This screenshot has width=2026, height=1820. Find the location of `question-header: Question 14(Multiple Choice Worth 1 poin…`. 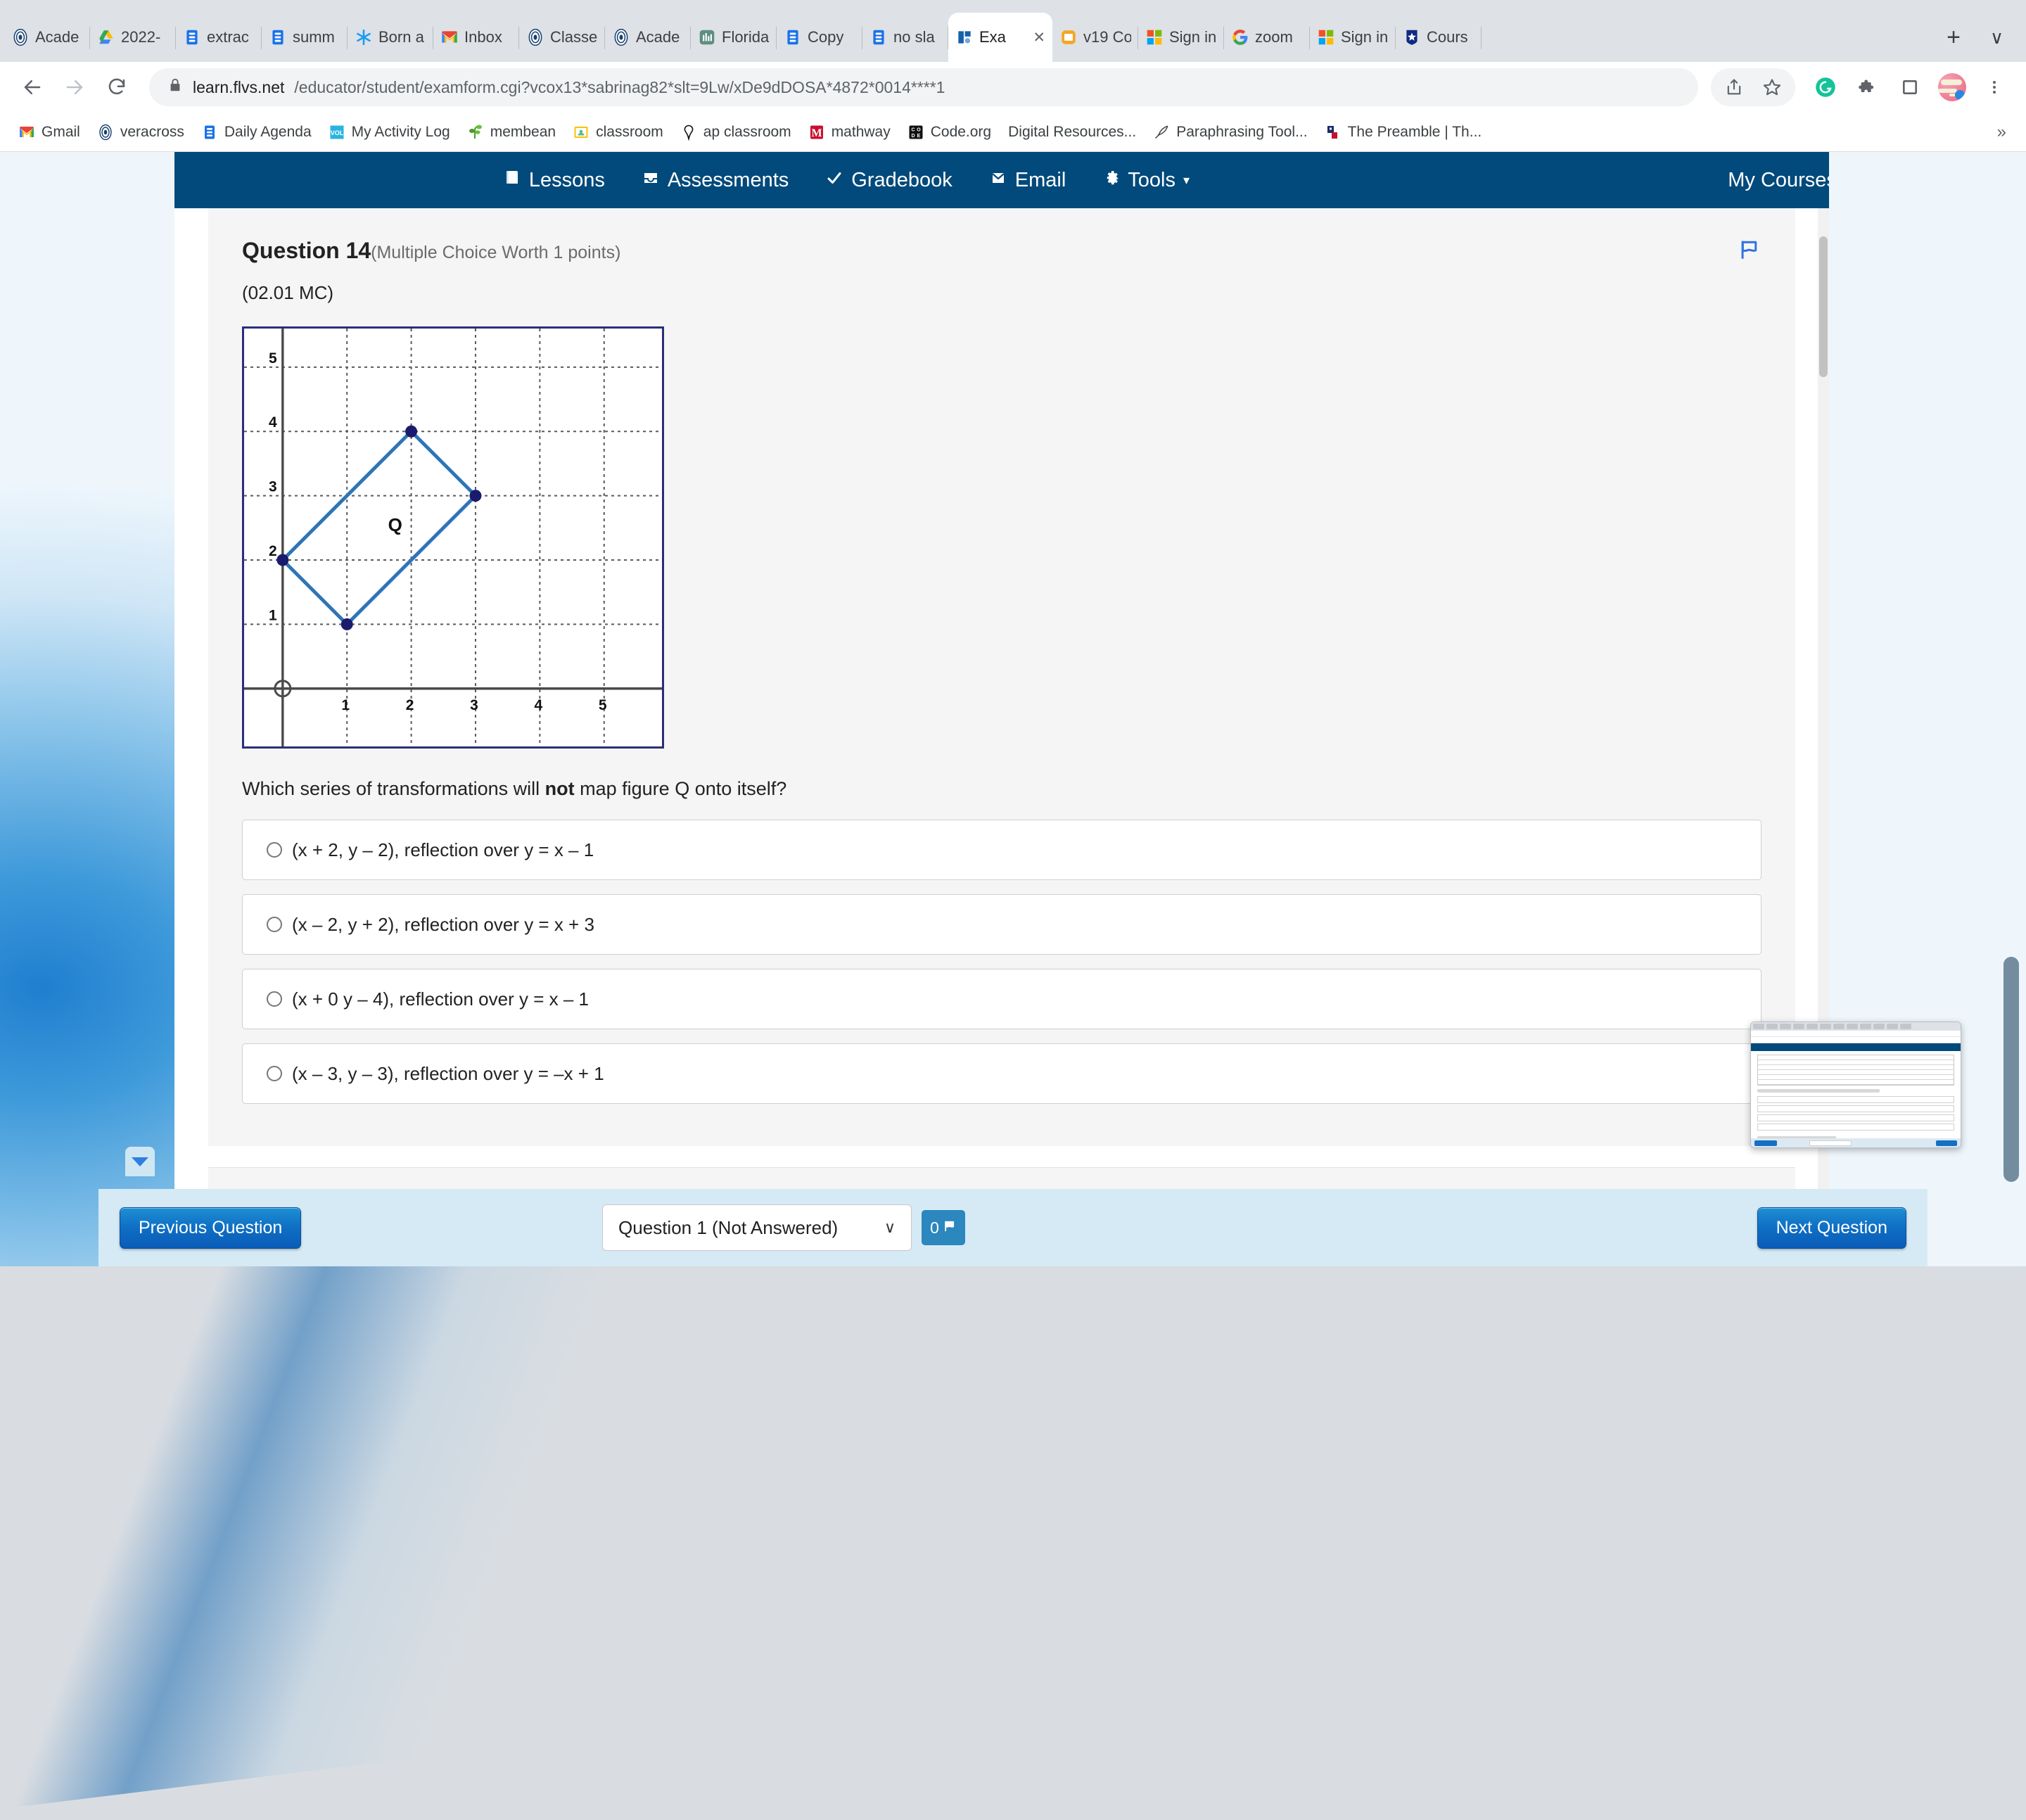

question-header: Question 14(Multiple Choice Worth 1 poin… is located at coordinates (1002, 252).